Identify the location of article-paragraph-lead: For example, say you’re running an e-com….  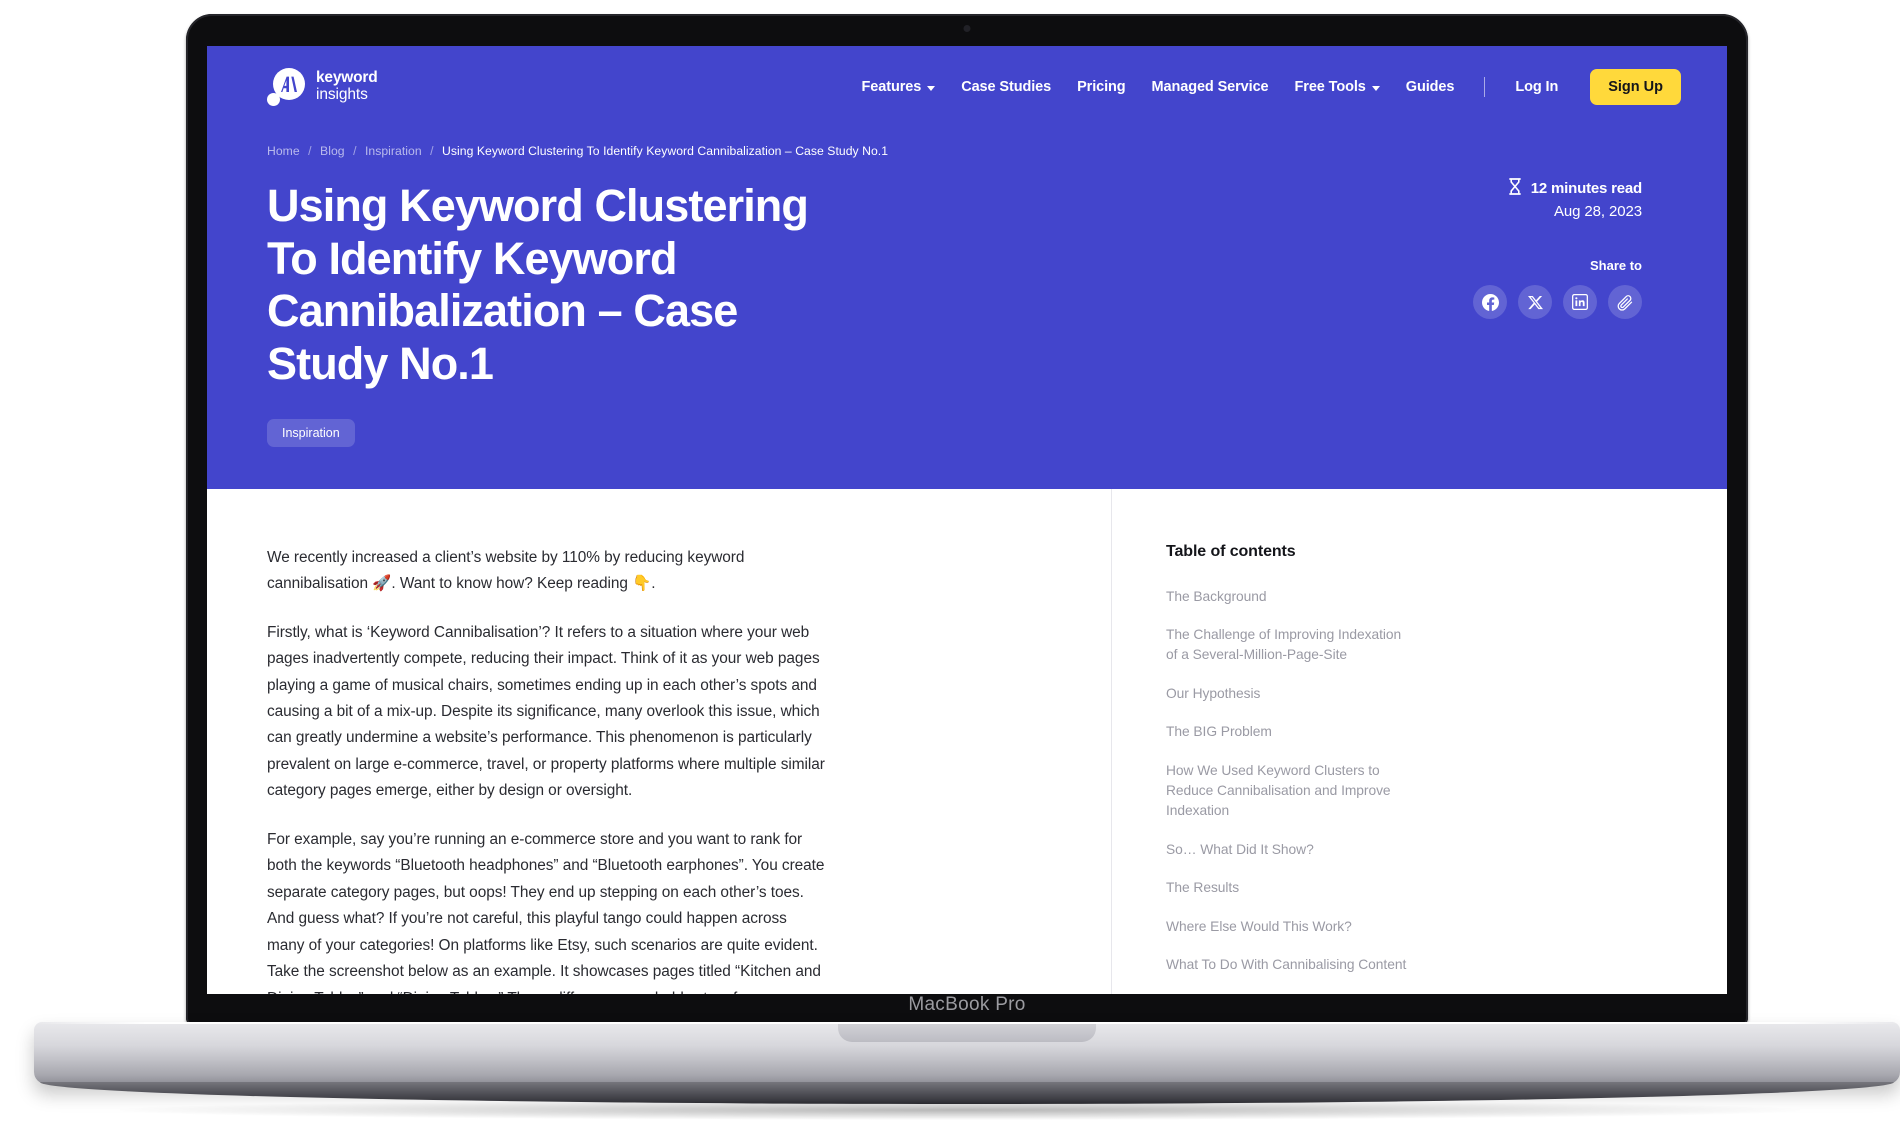
(546, 912).